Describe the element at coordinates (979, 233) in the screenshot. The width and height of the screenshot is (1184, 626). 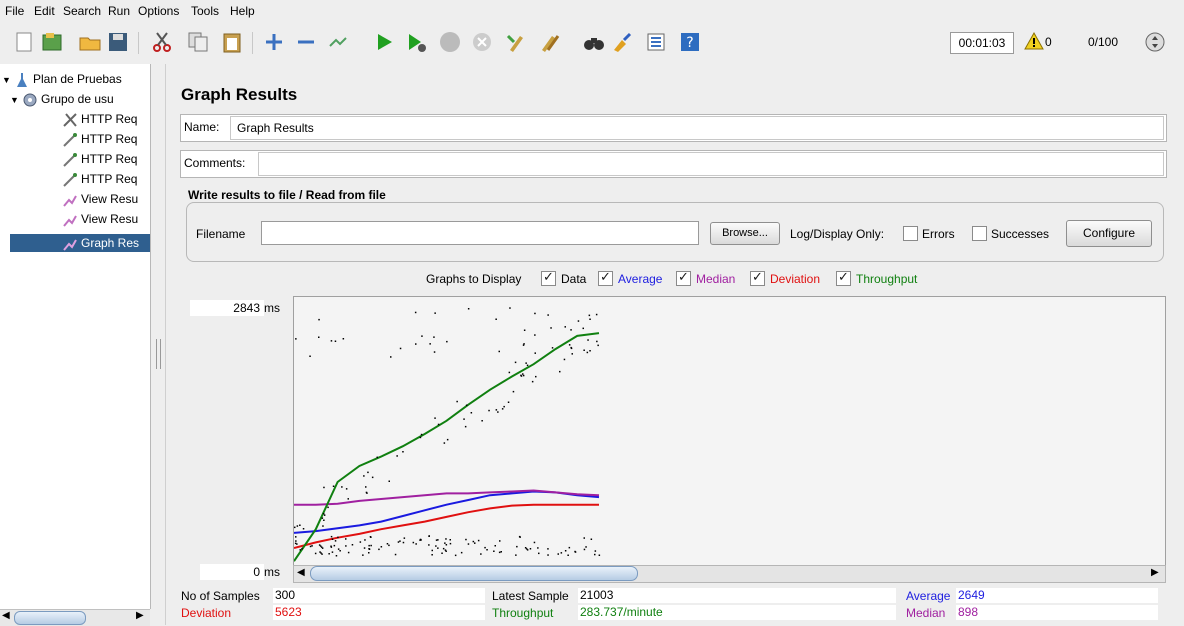
I see `successes-checkbox` at that location.